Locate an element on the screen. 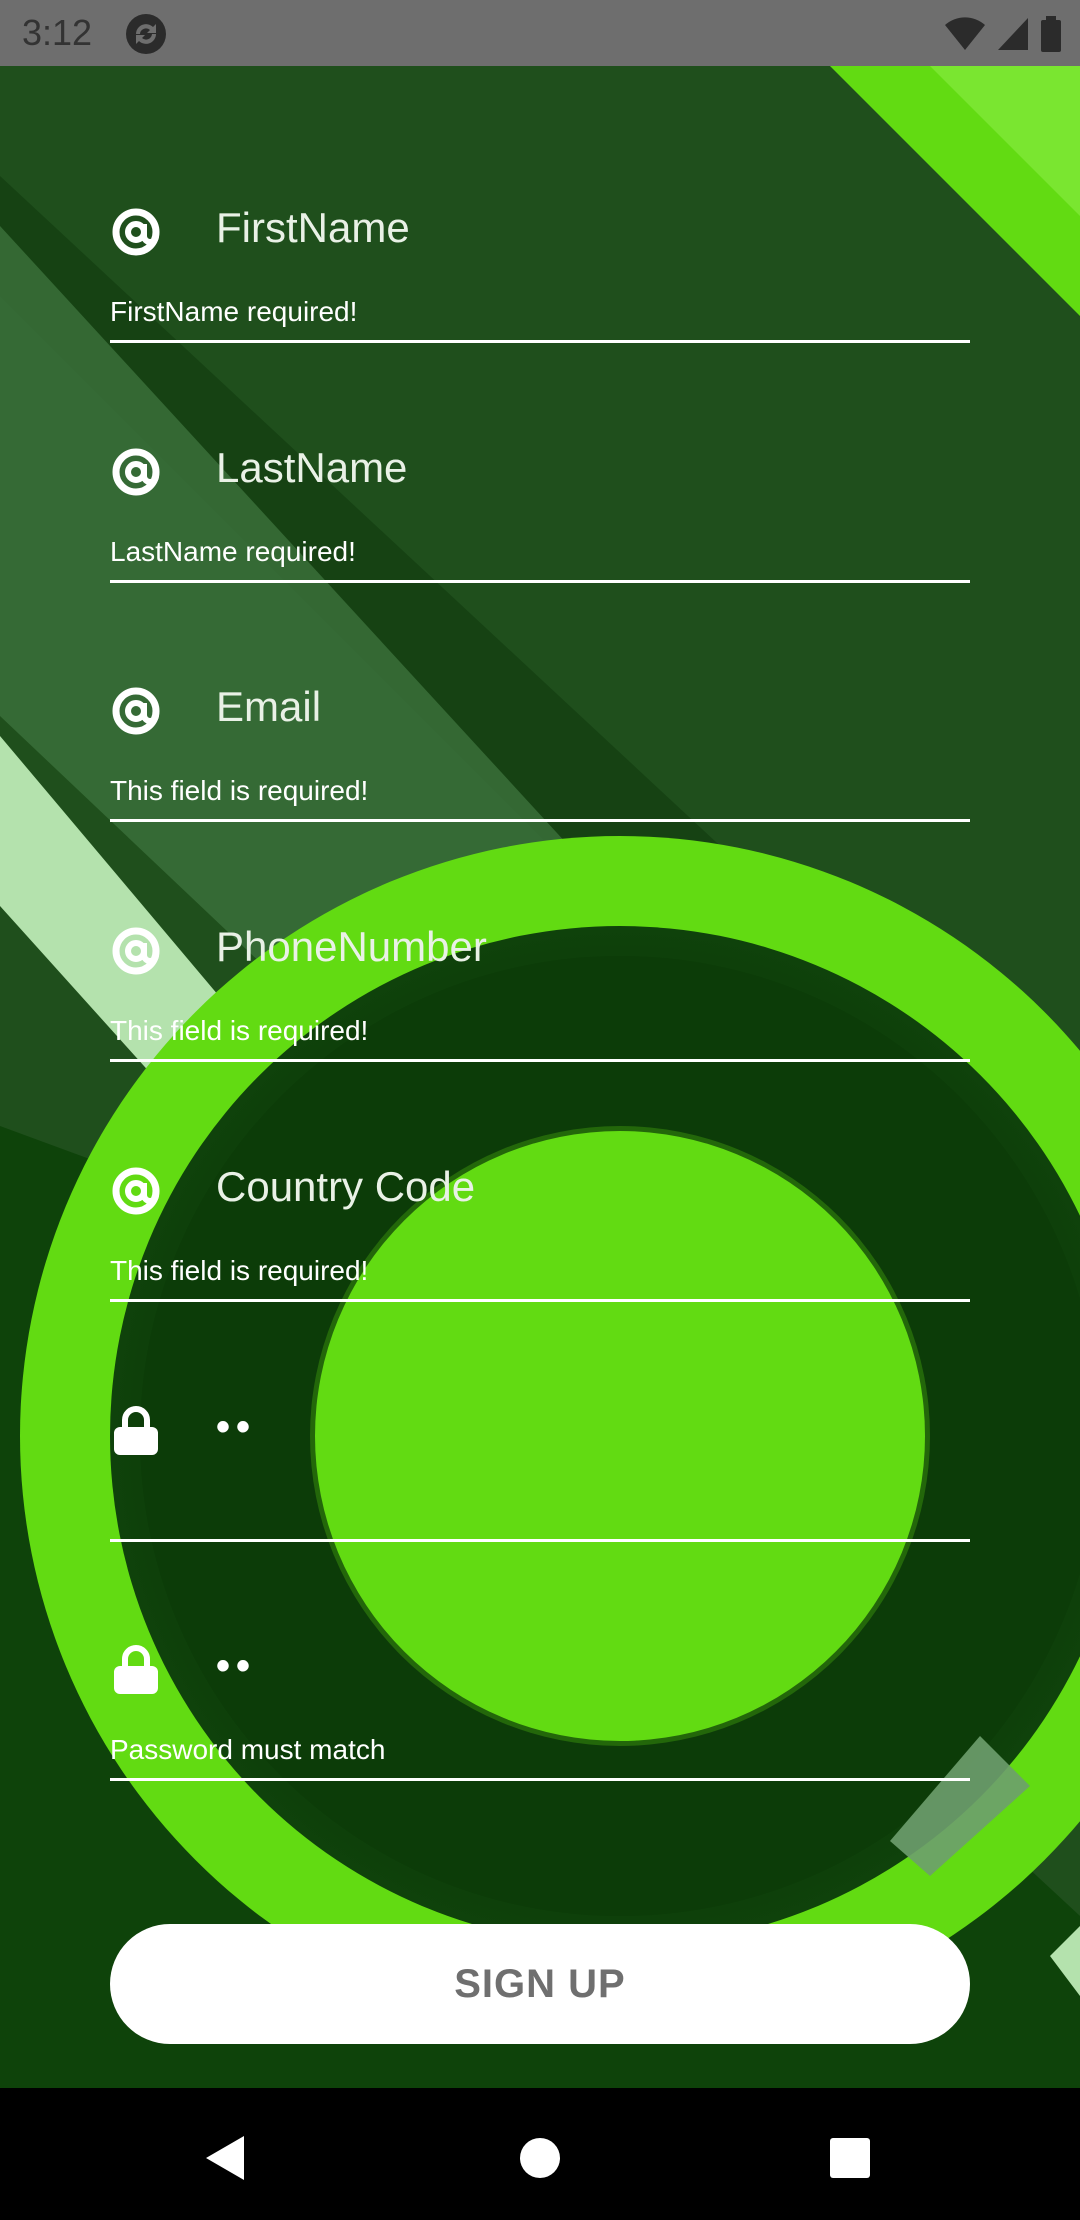  home-icon is located at coordinates (540, 2158).